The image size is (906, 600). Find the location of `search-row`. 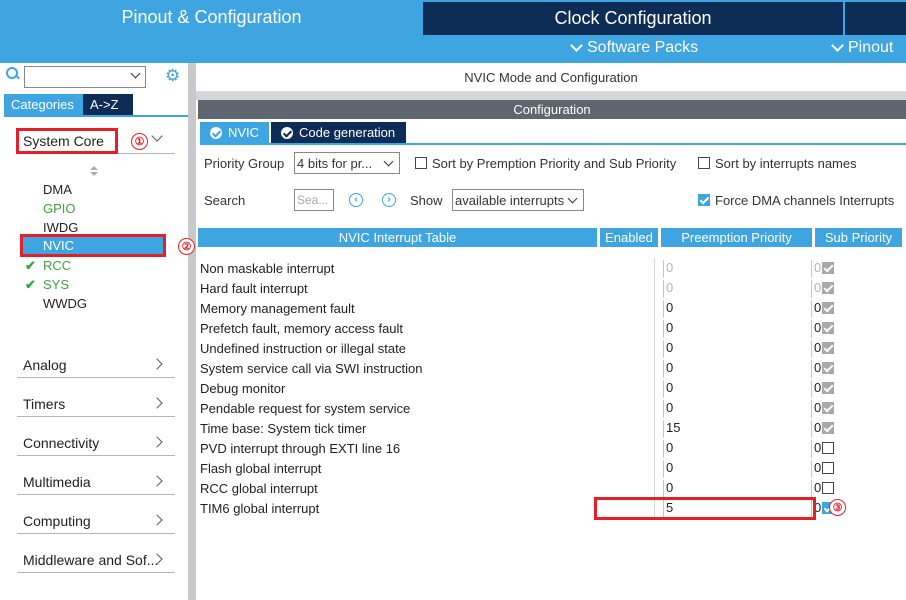

search-row is located at coordinates (13, 74).